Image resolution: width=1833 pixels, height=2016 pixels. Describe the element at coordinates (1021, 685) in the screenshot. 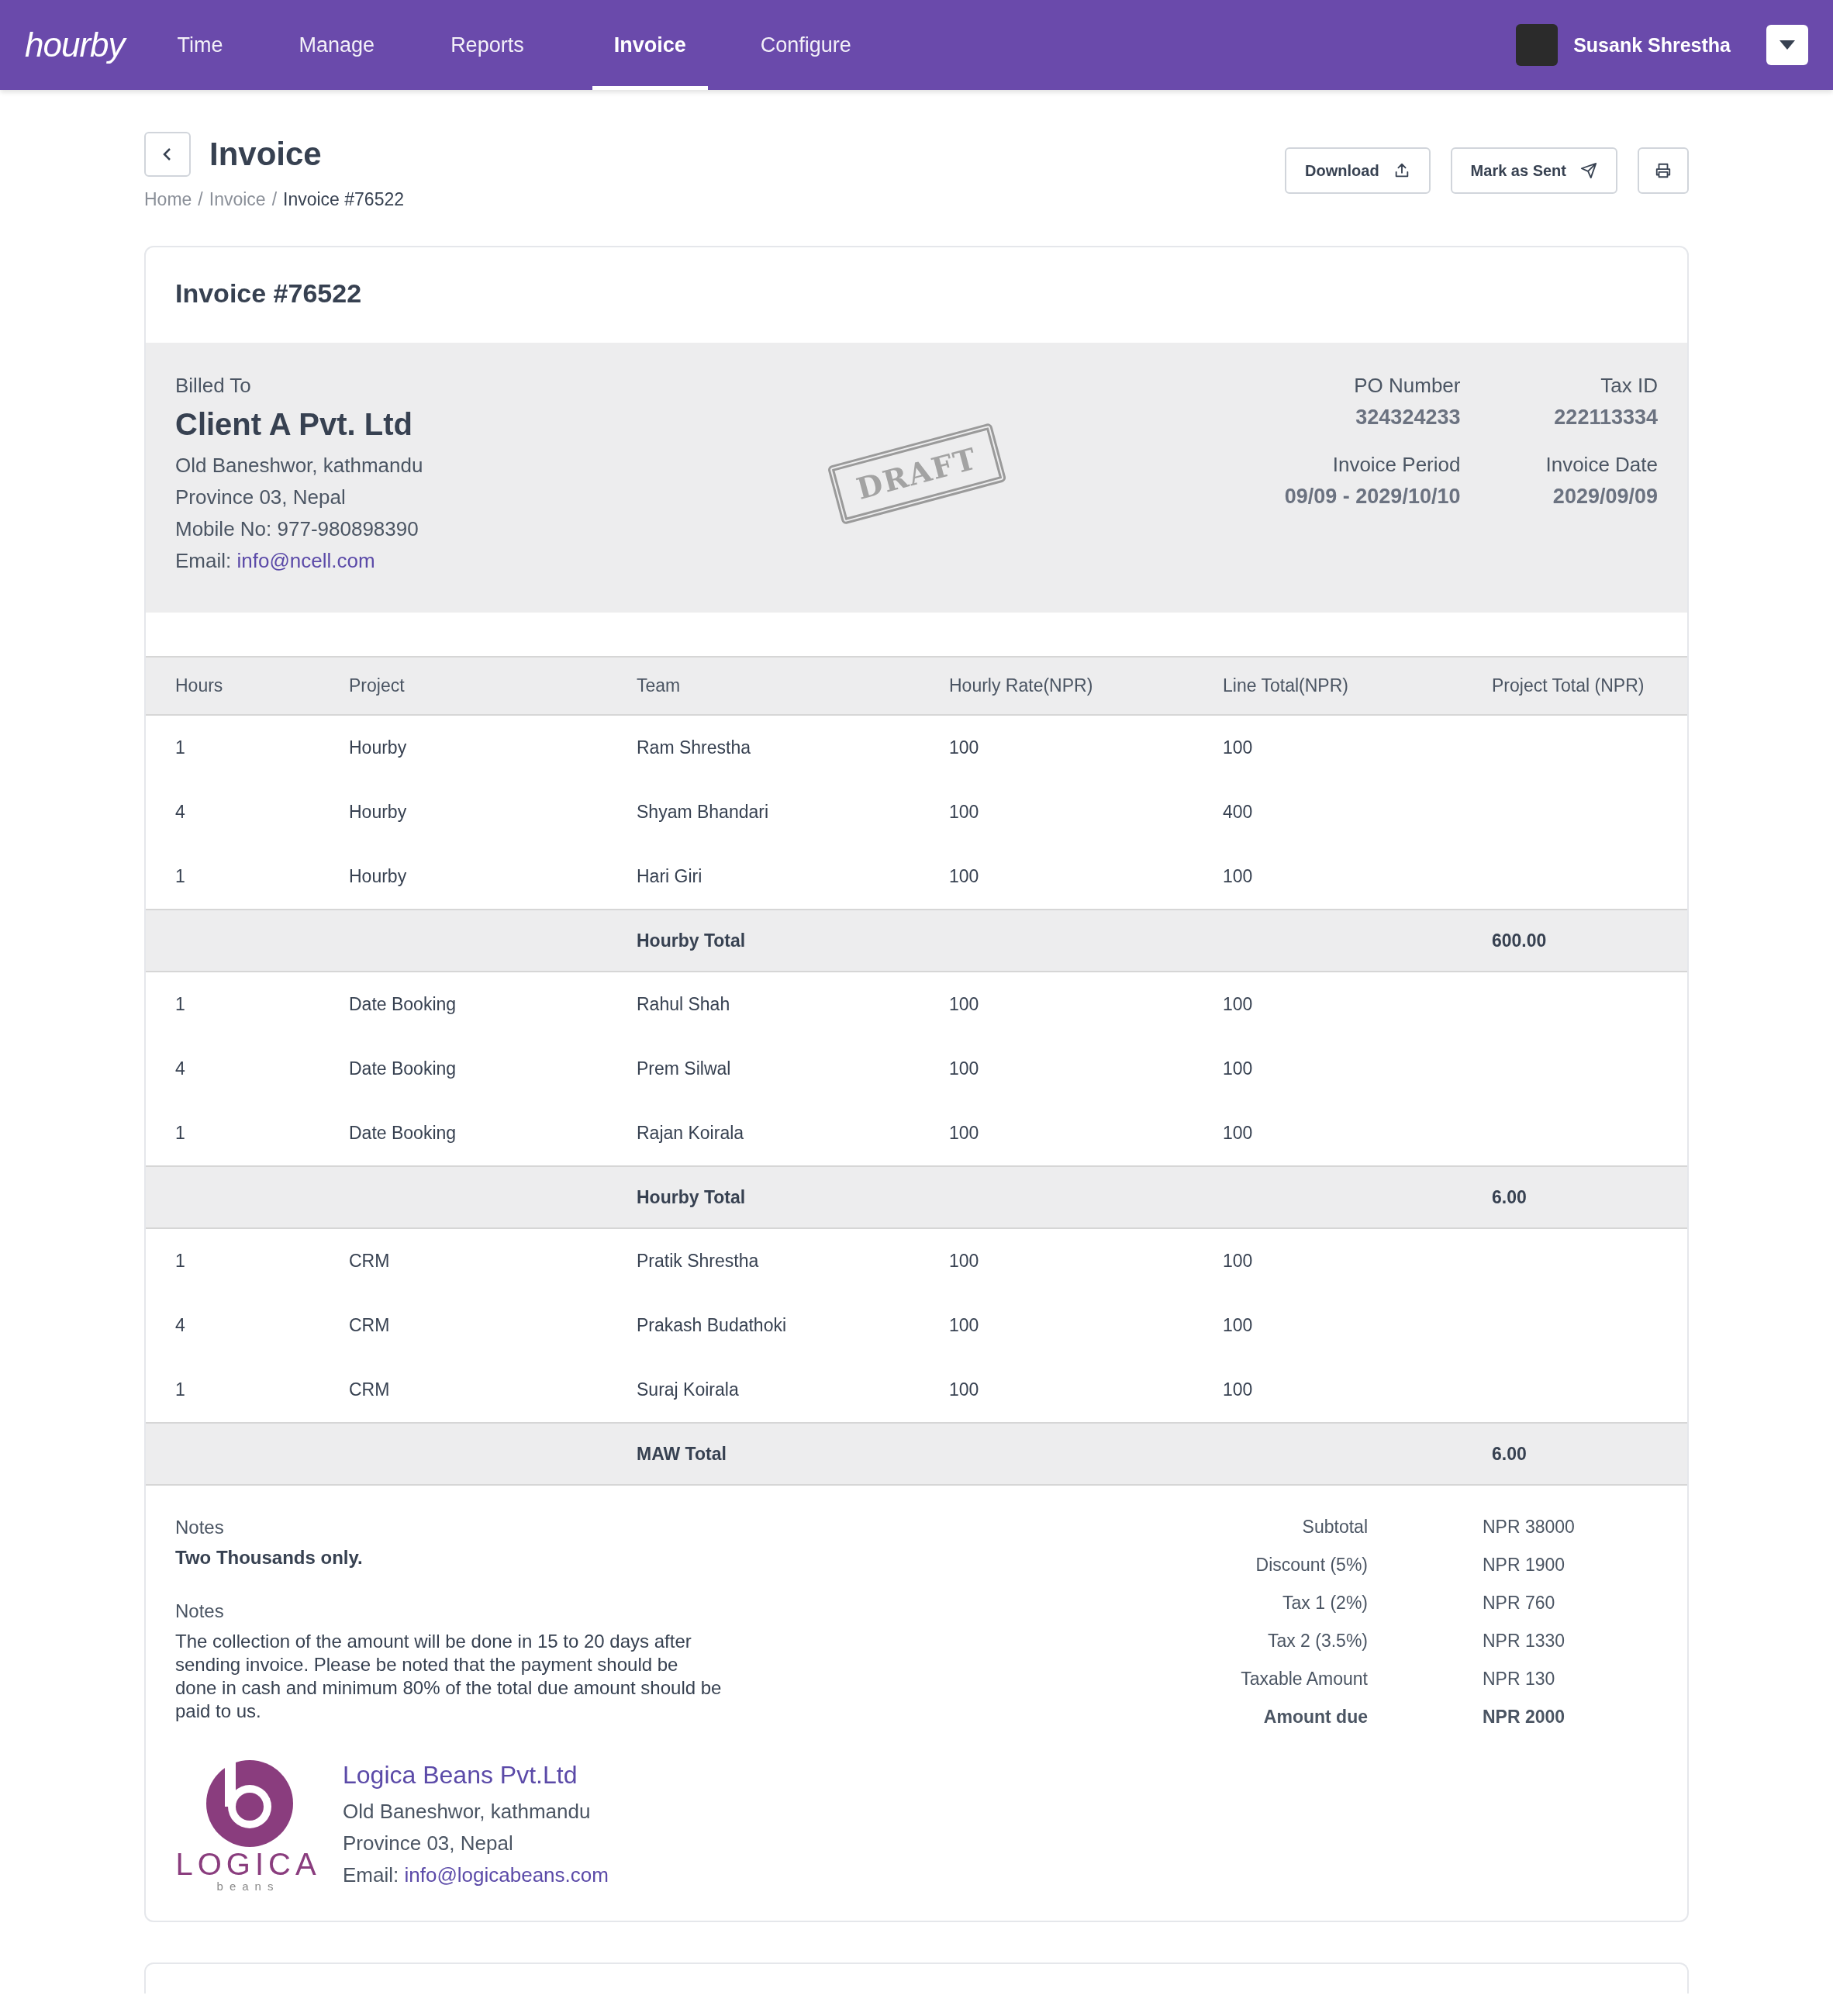

I see `column-header: Hourly Rate(NPR)` at that location.